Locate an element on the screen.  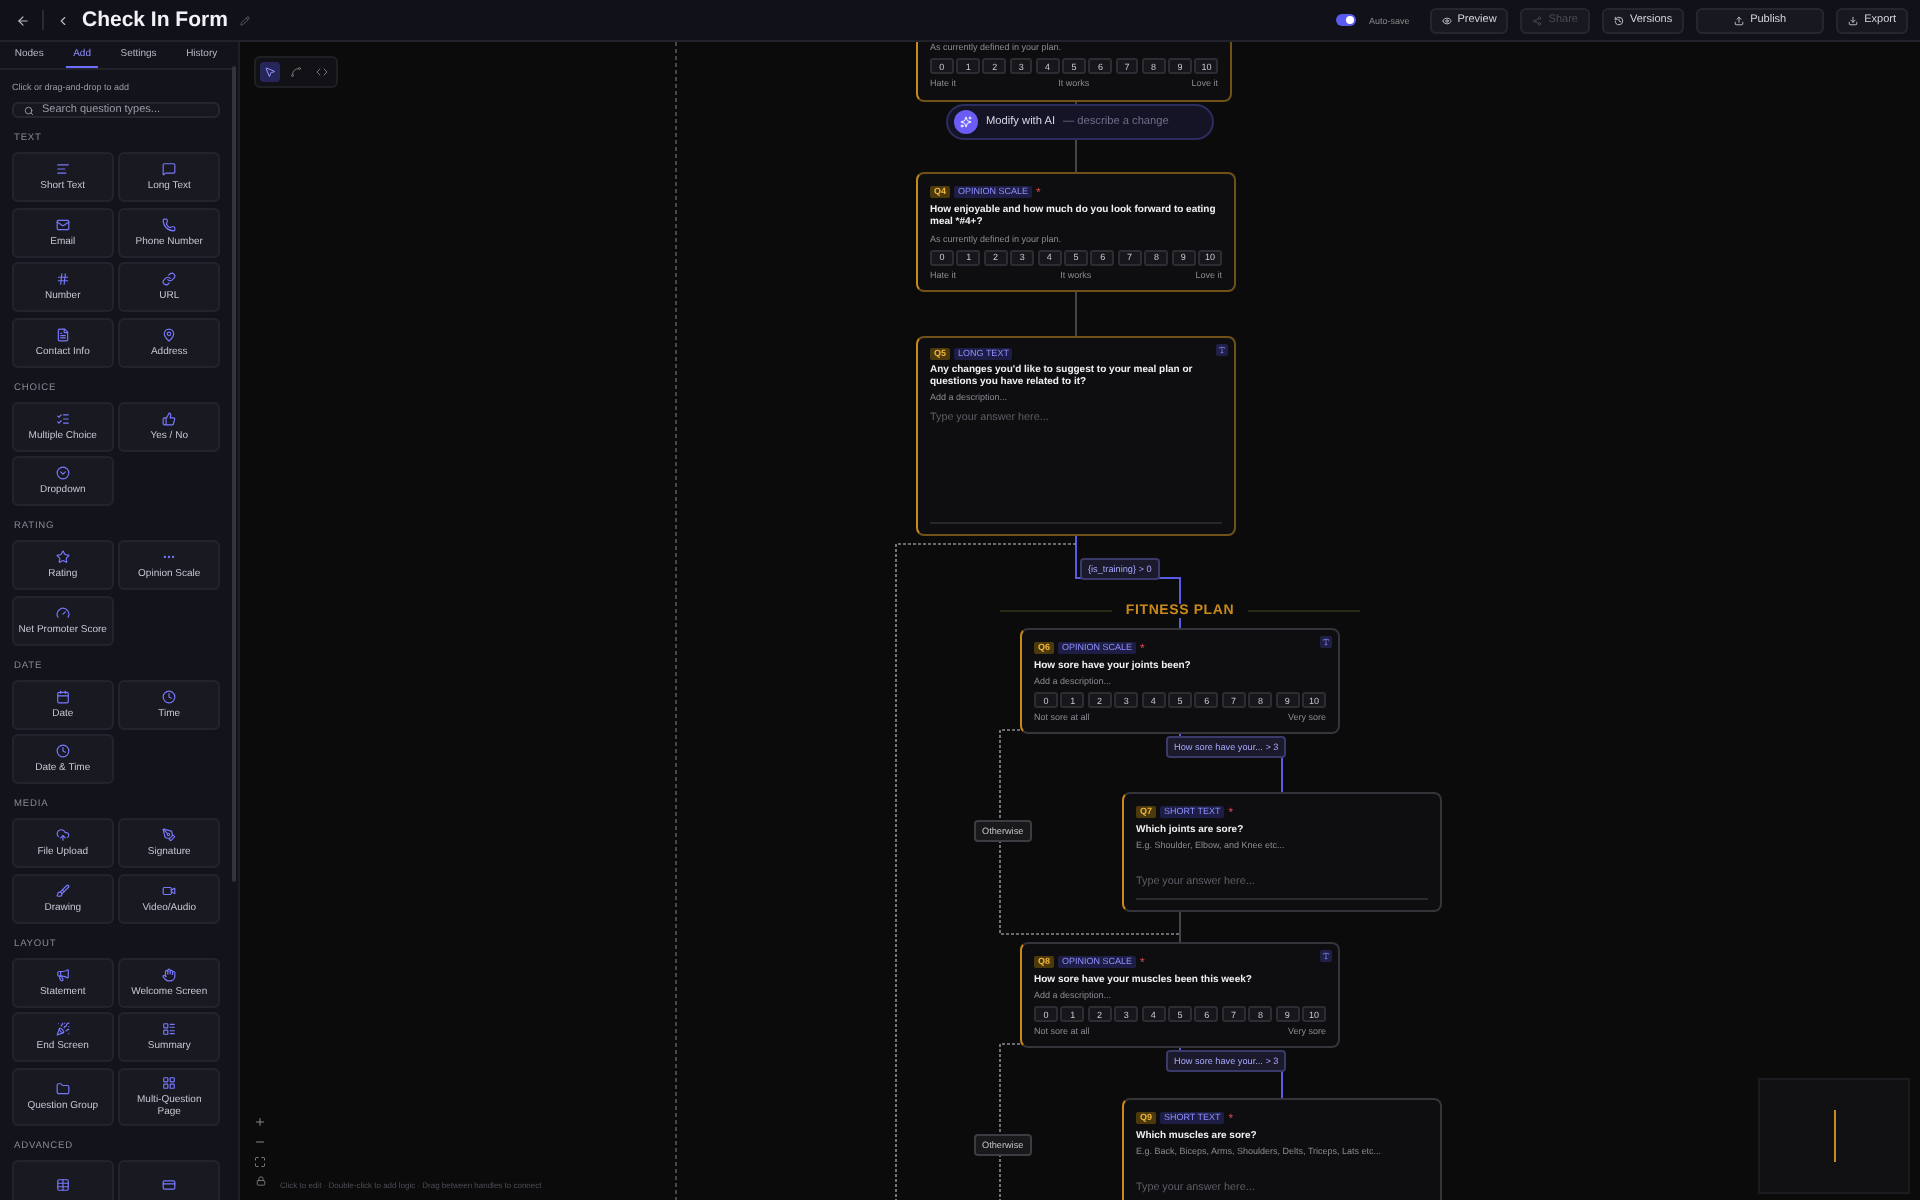
sparkle-icon is located at coordinates (966, 122).